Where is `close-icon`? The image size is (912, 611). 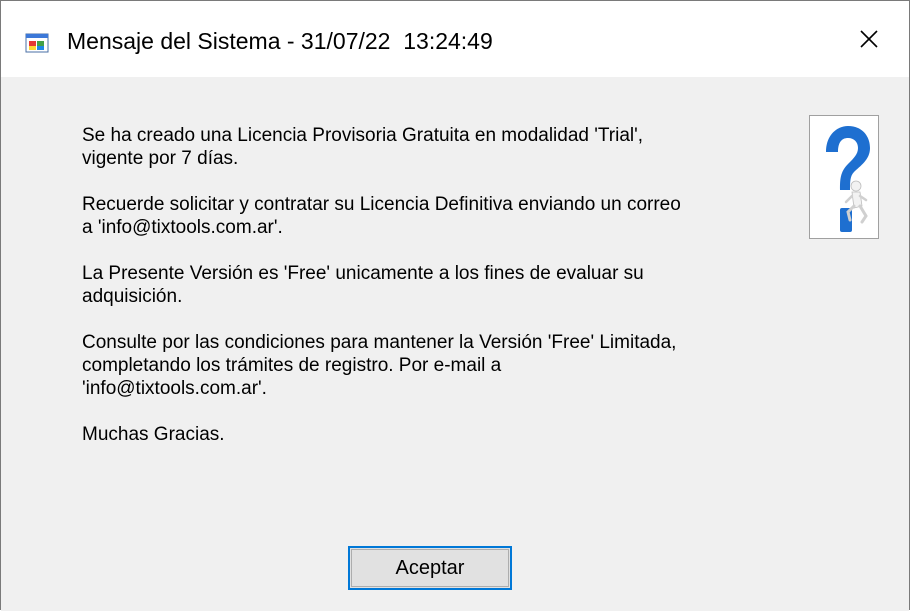 close-icon is located at coordinates (869, 39).